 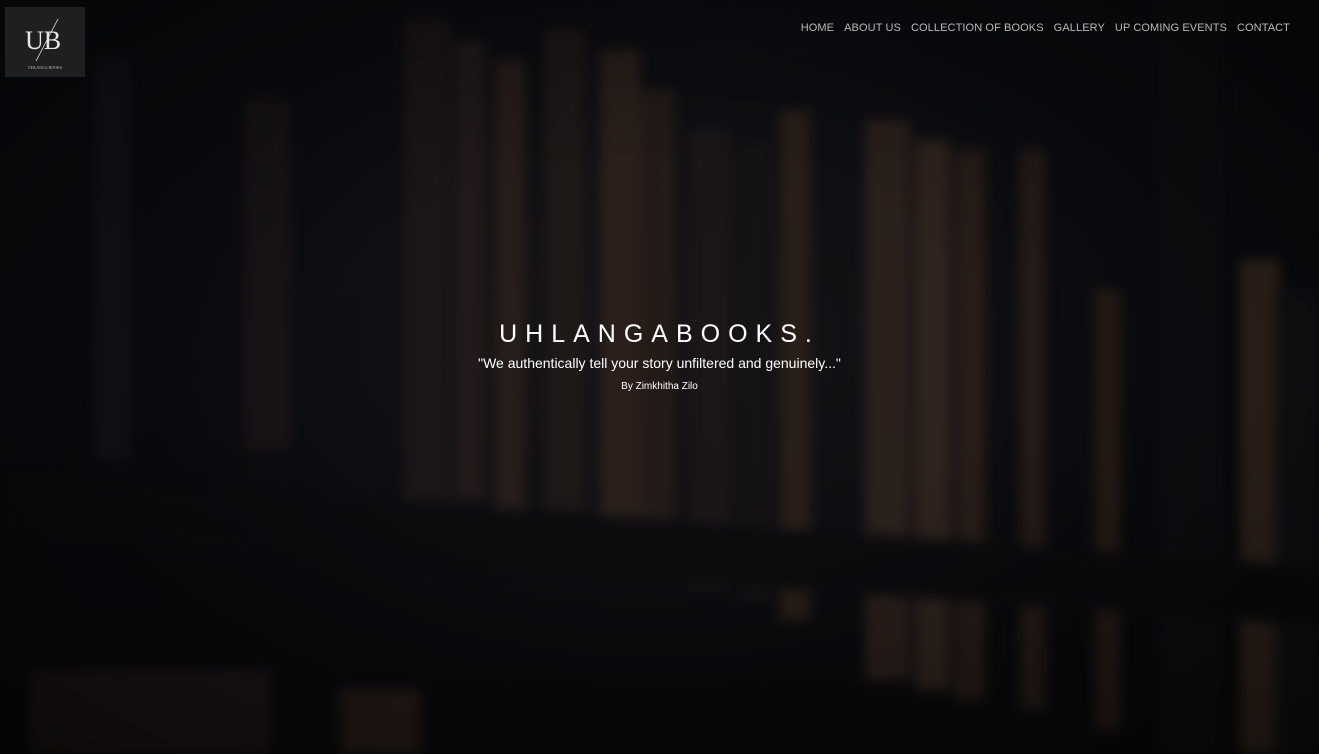 What do you see at coordinates (817, 28) in the screenshot?
I see `nav-home: HOME` at bounding box center [817, 28].